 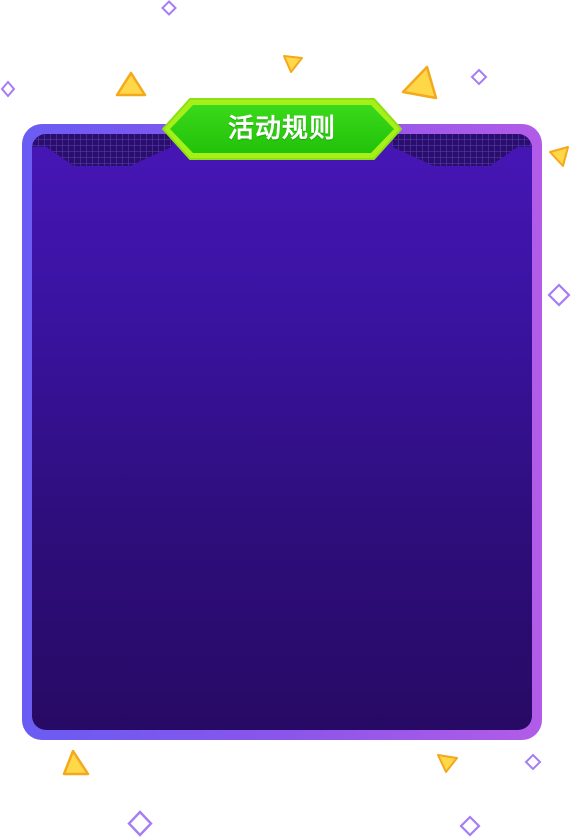 What do you see at coordinates (462, 150) in the screenshot?
I see `grid-decoration-right` at bounding box center [462, 150].